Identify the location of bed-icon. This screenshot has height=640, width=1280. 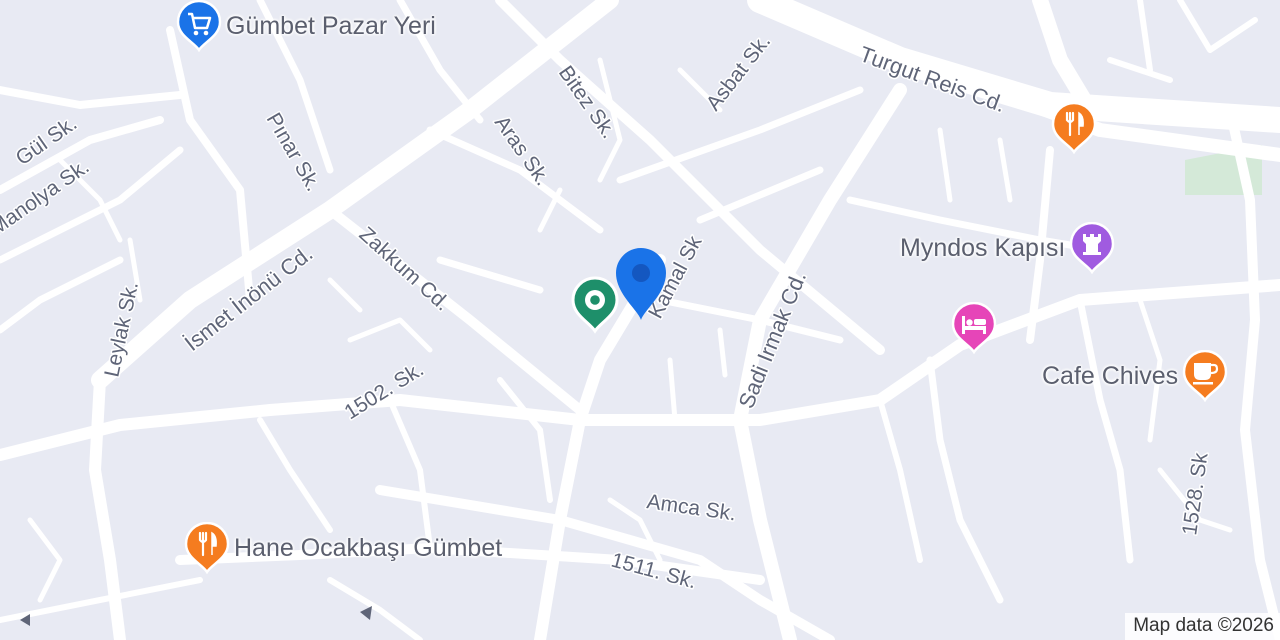
(974, 328).